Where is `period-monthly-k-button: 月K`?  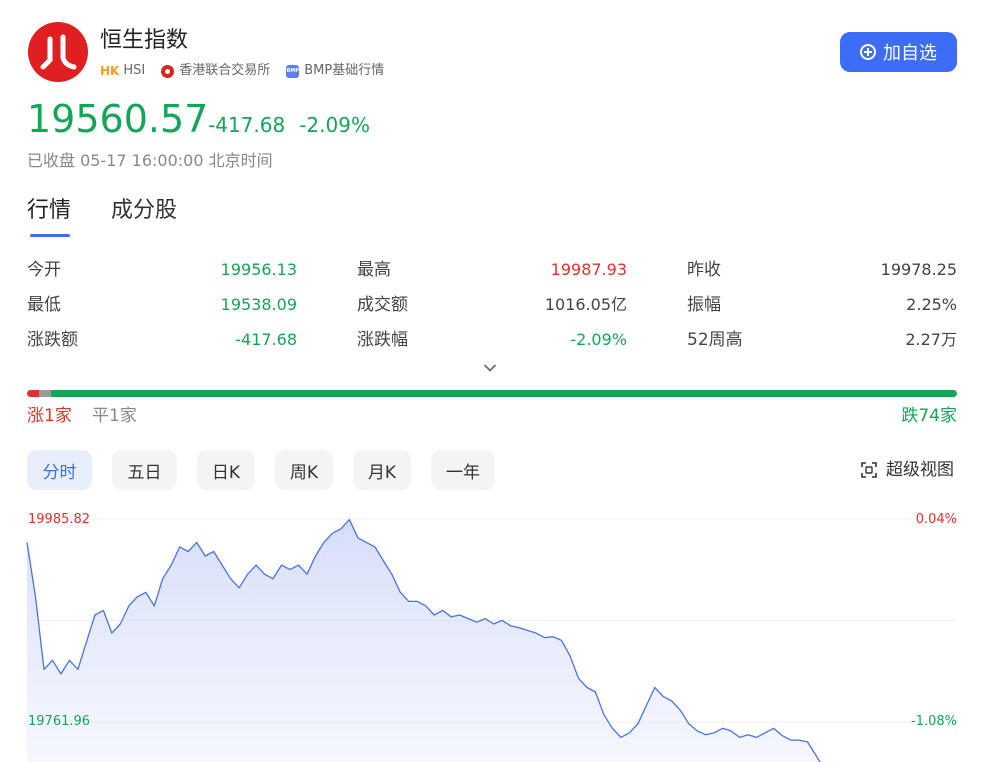
period-monthly-k-button: 月K is located at coordinates (382, 470).